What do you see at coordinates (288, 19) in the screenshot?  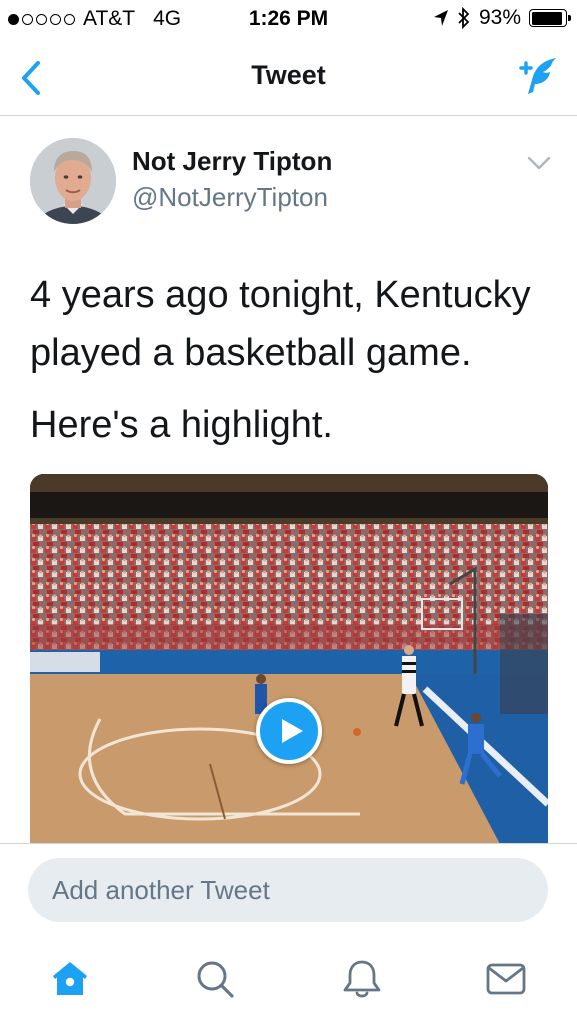 I see `status-bar: AT&T 4G 1:26 PM 93%` at bounding box center [288, 19].